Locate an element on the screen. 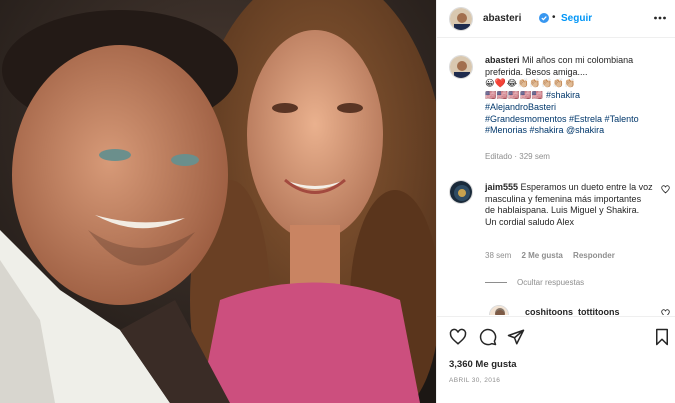 Image resolution: width=675 pixels, height=403 pixels. verified-badge-icon is located at coordinates (544, 18).